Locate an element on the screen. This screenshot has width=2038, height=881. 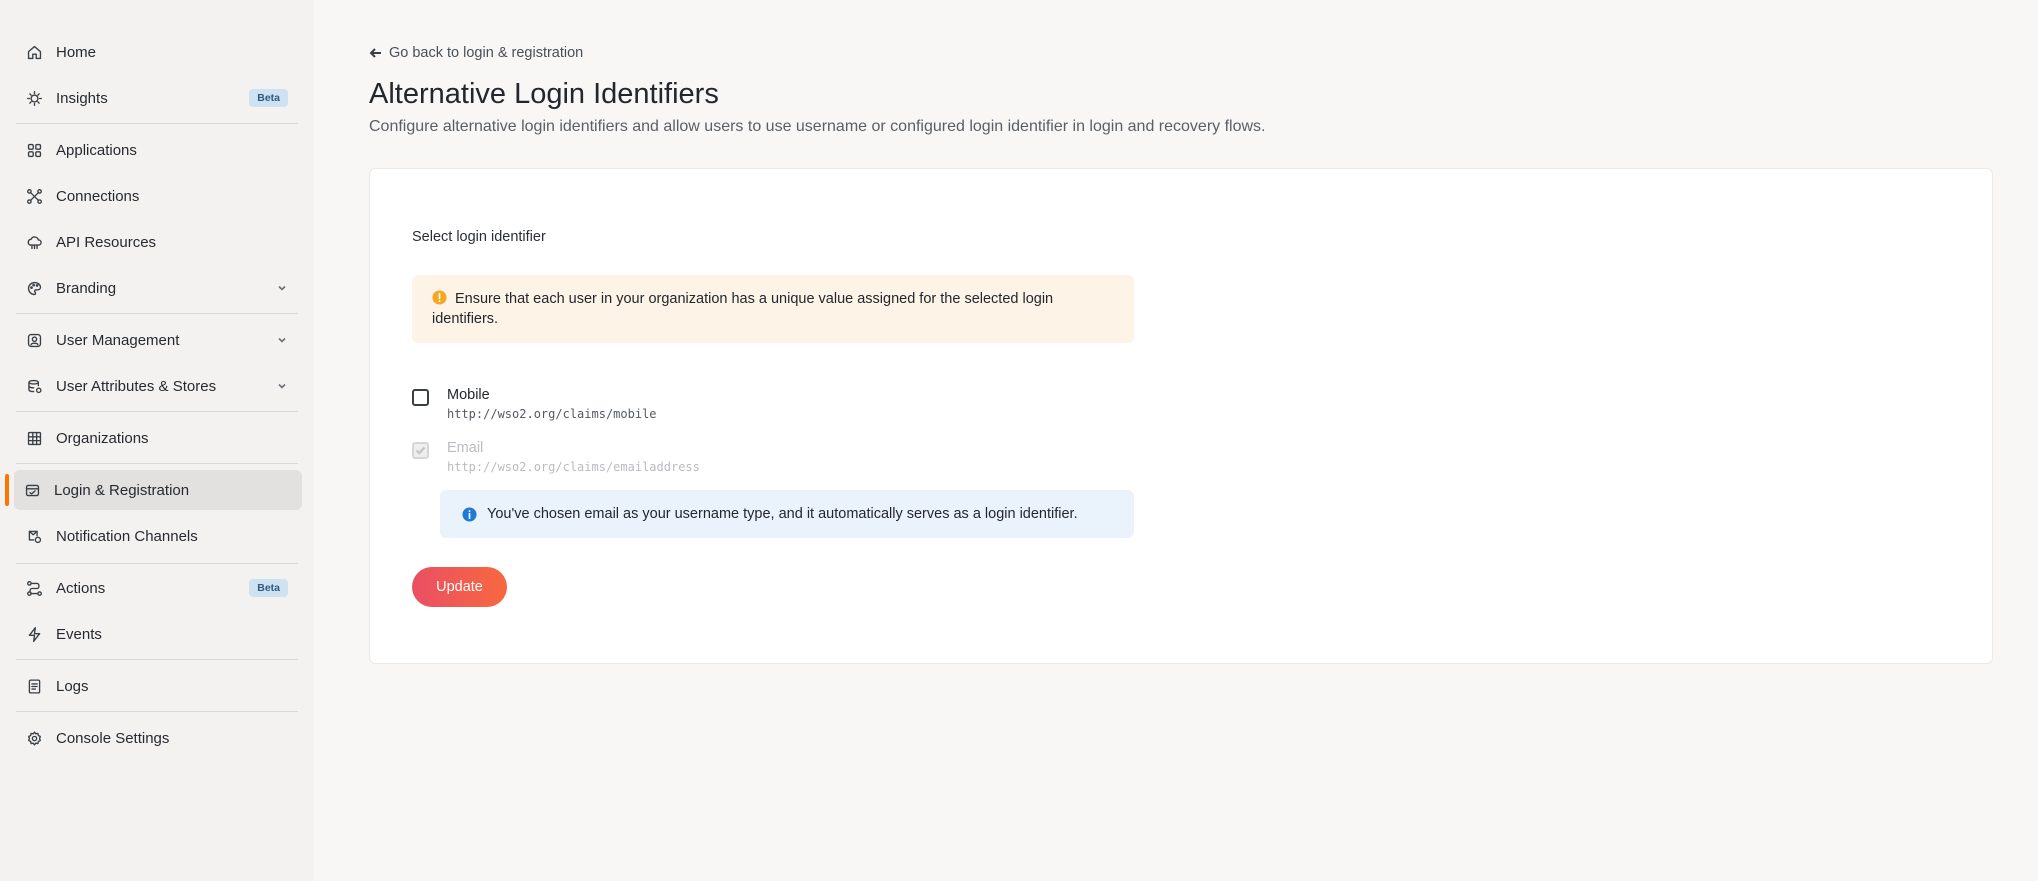
sidebar-item-applications: Applications is located at coordinates (159, 150).